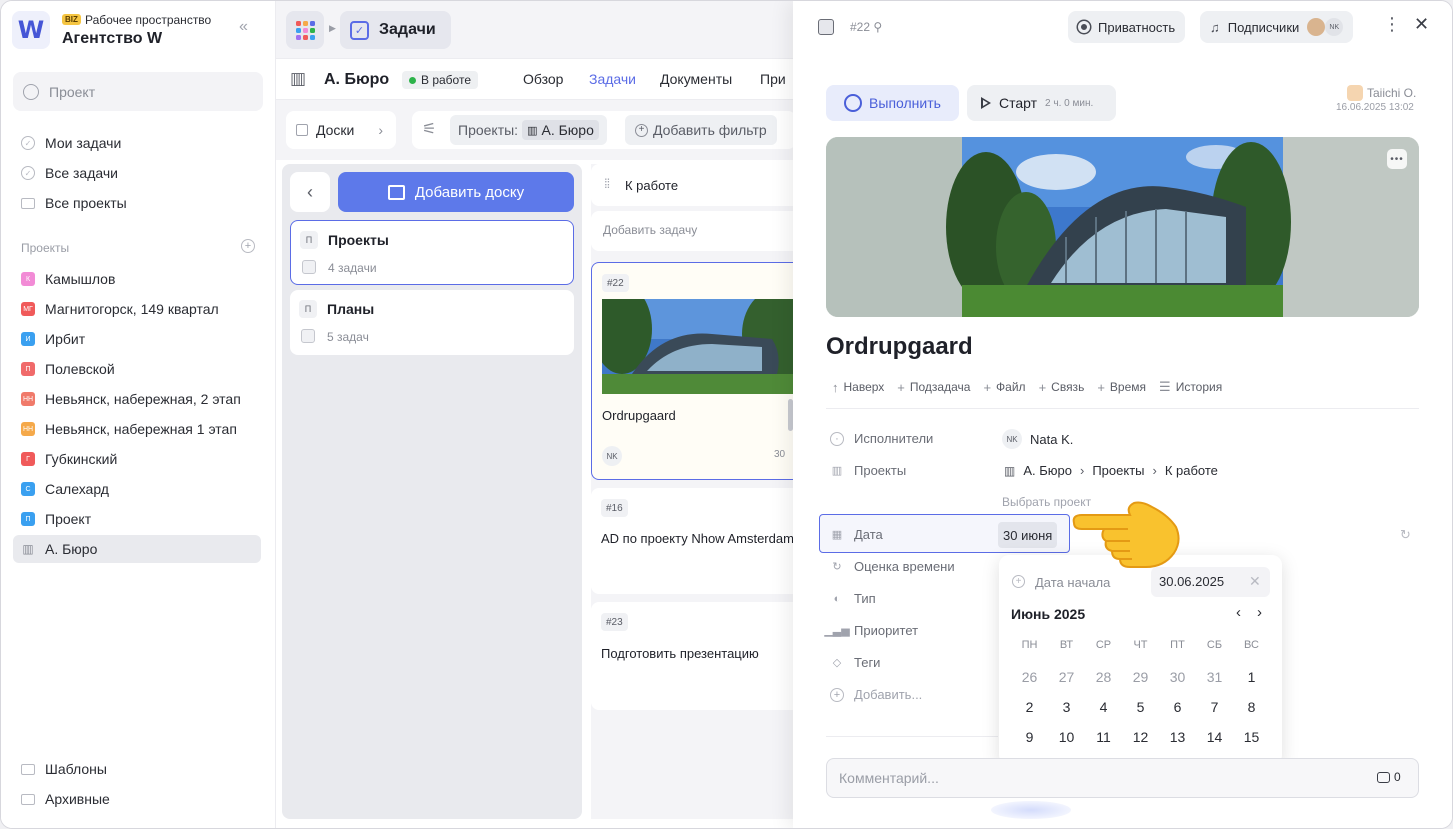 Image resolution: width=1453 pixels, height=829 pixels. Describe the element at coordinates (1118, 470) in the screenshot. I see `path-item: Проекты` at that location.